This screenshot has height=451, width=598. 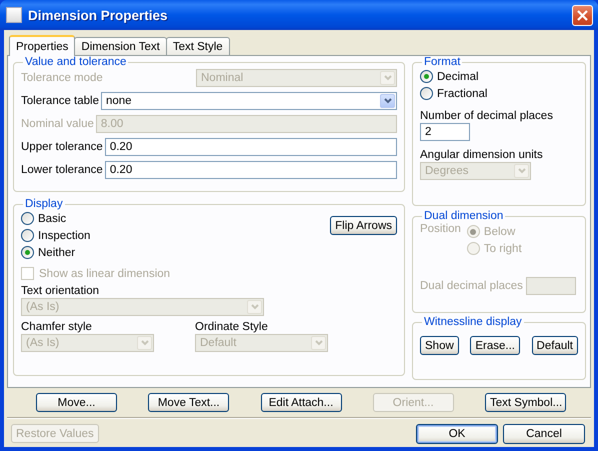 I want to click on radio-label: Decimal, so click(x=458, y=76).